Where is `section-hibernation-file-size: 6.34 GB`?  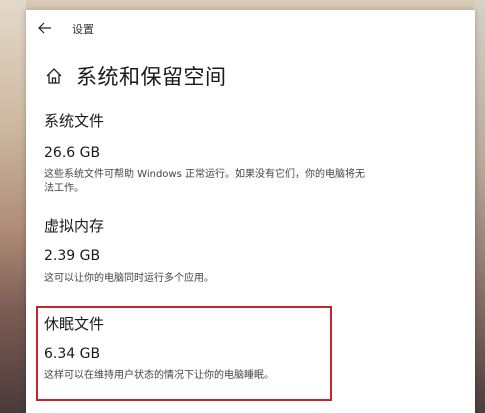 section-hibernation-file-size: 6.34 GB is located at coordinates (254, 354).